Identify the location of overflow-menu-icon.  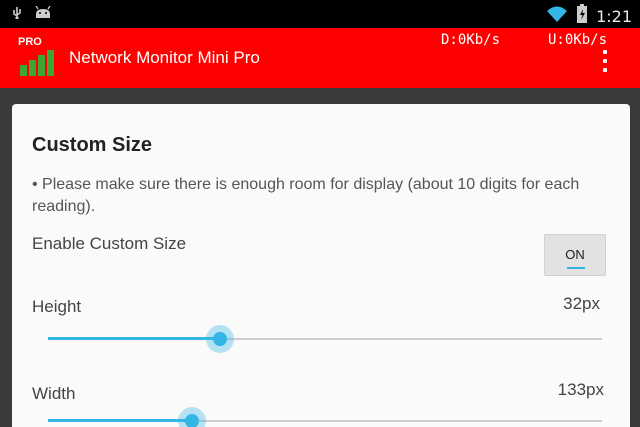
(605, 65).